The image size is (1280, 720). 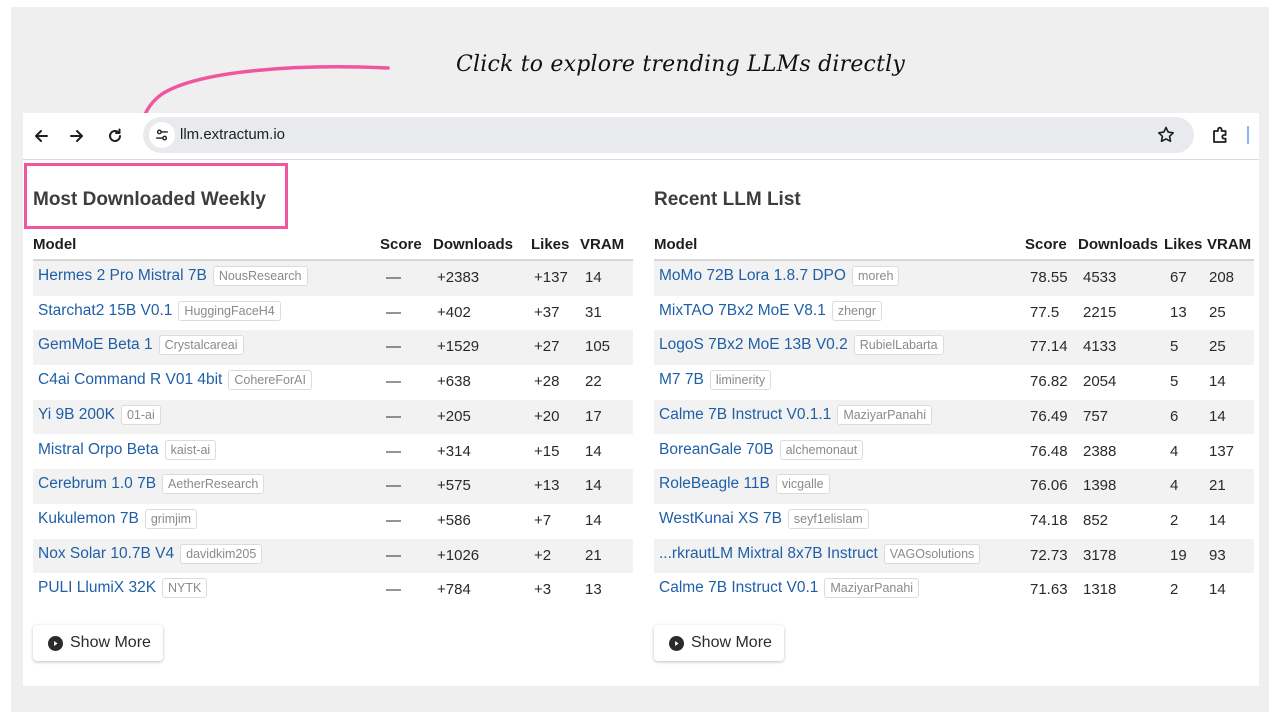 I want to click on model-link: Yi 9B 200K, so click(x=76, y=415).